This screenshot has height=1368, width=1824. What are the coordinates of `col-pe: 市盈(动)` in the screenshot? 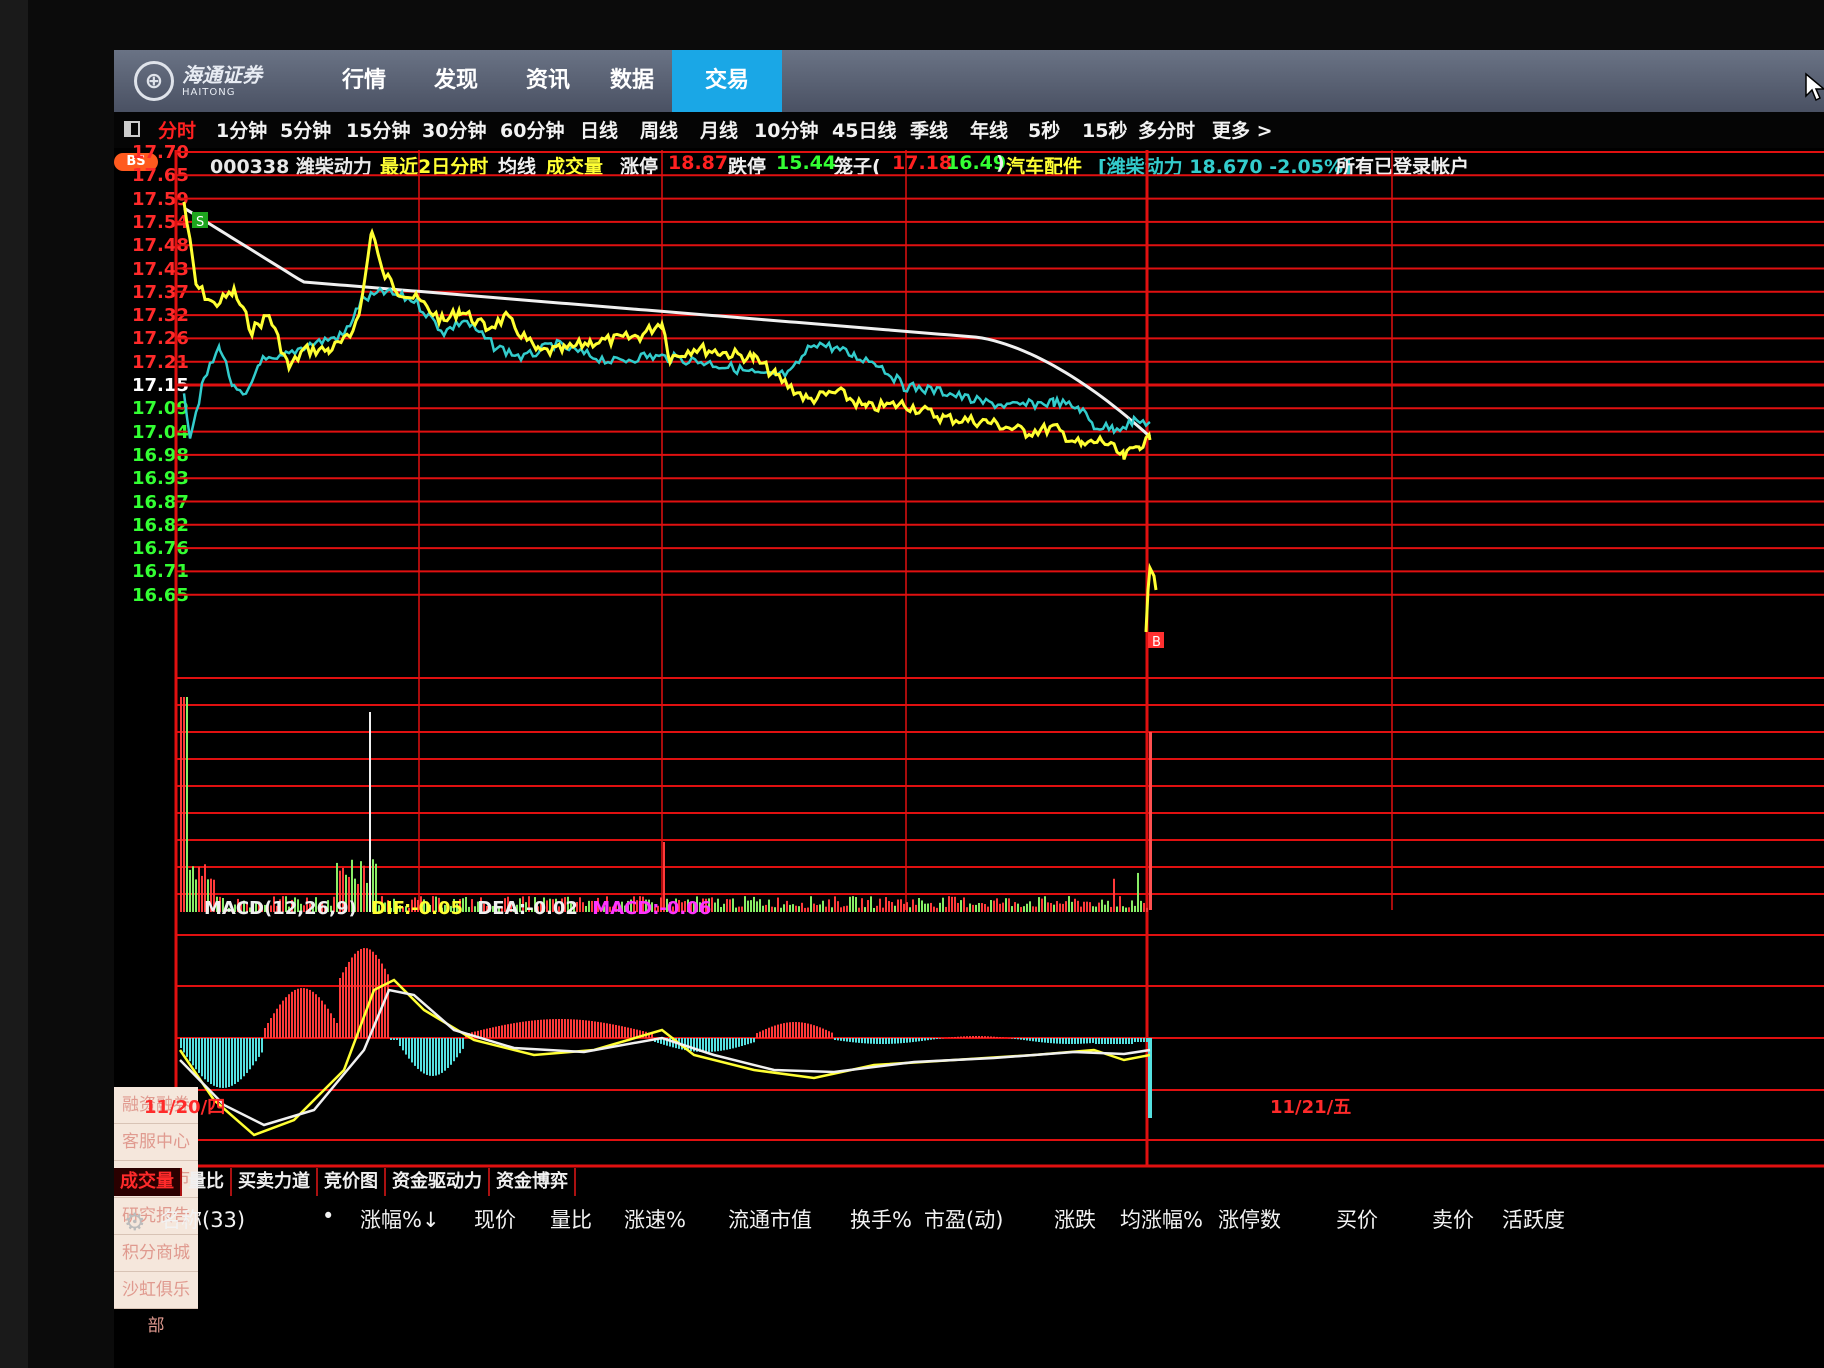 It's located at (963, 1219).